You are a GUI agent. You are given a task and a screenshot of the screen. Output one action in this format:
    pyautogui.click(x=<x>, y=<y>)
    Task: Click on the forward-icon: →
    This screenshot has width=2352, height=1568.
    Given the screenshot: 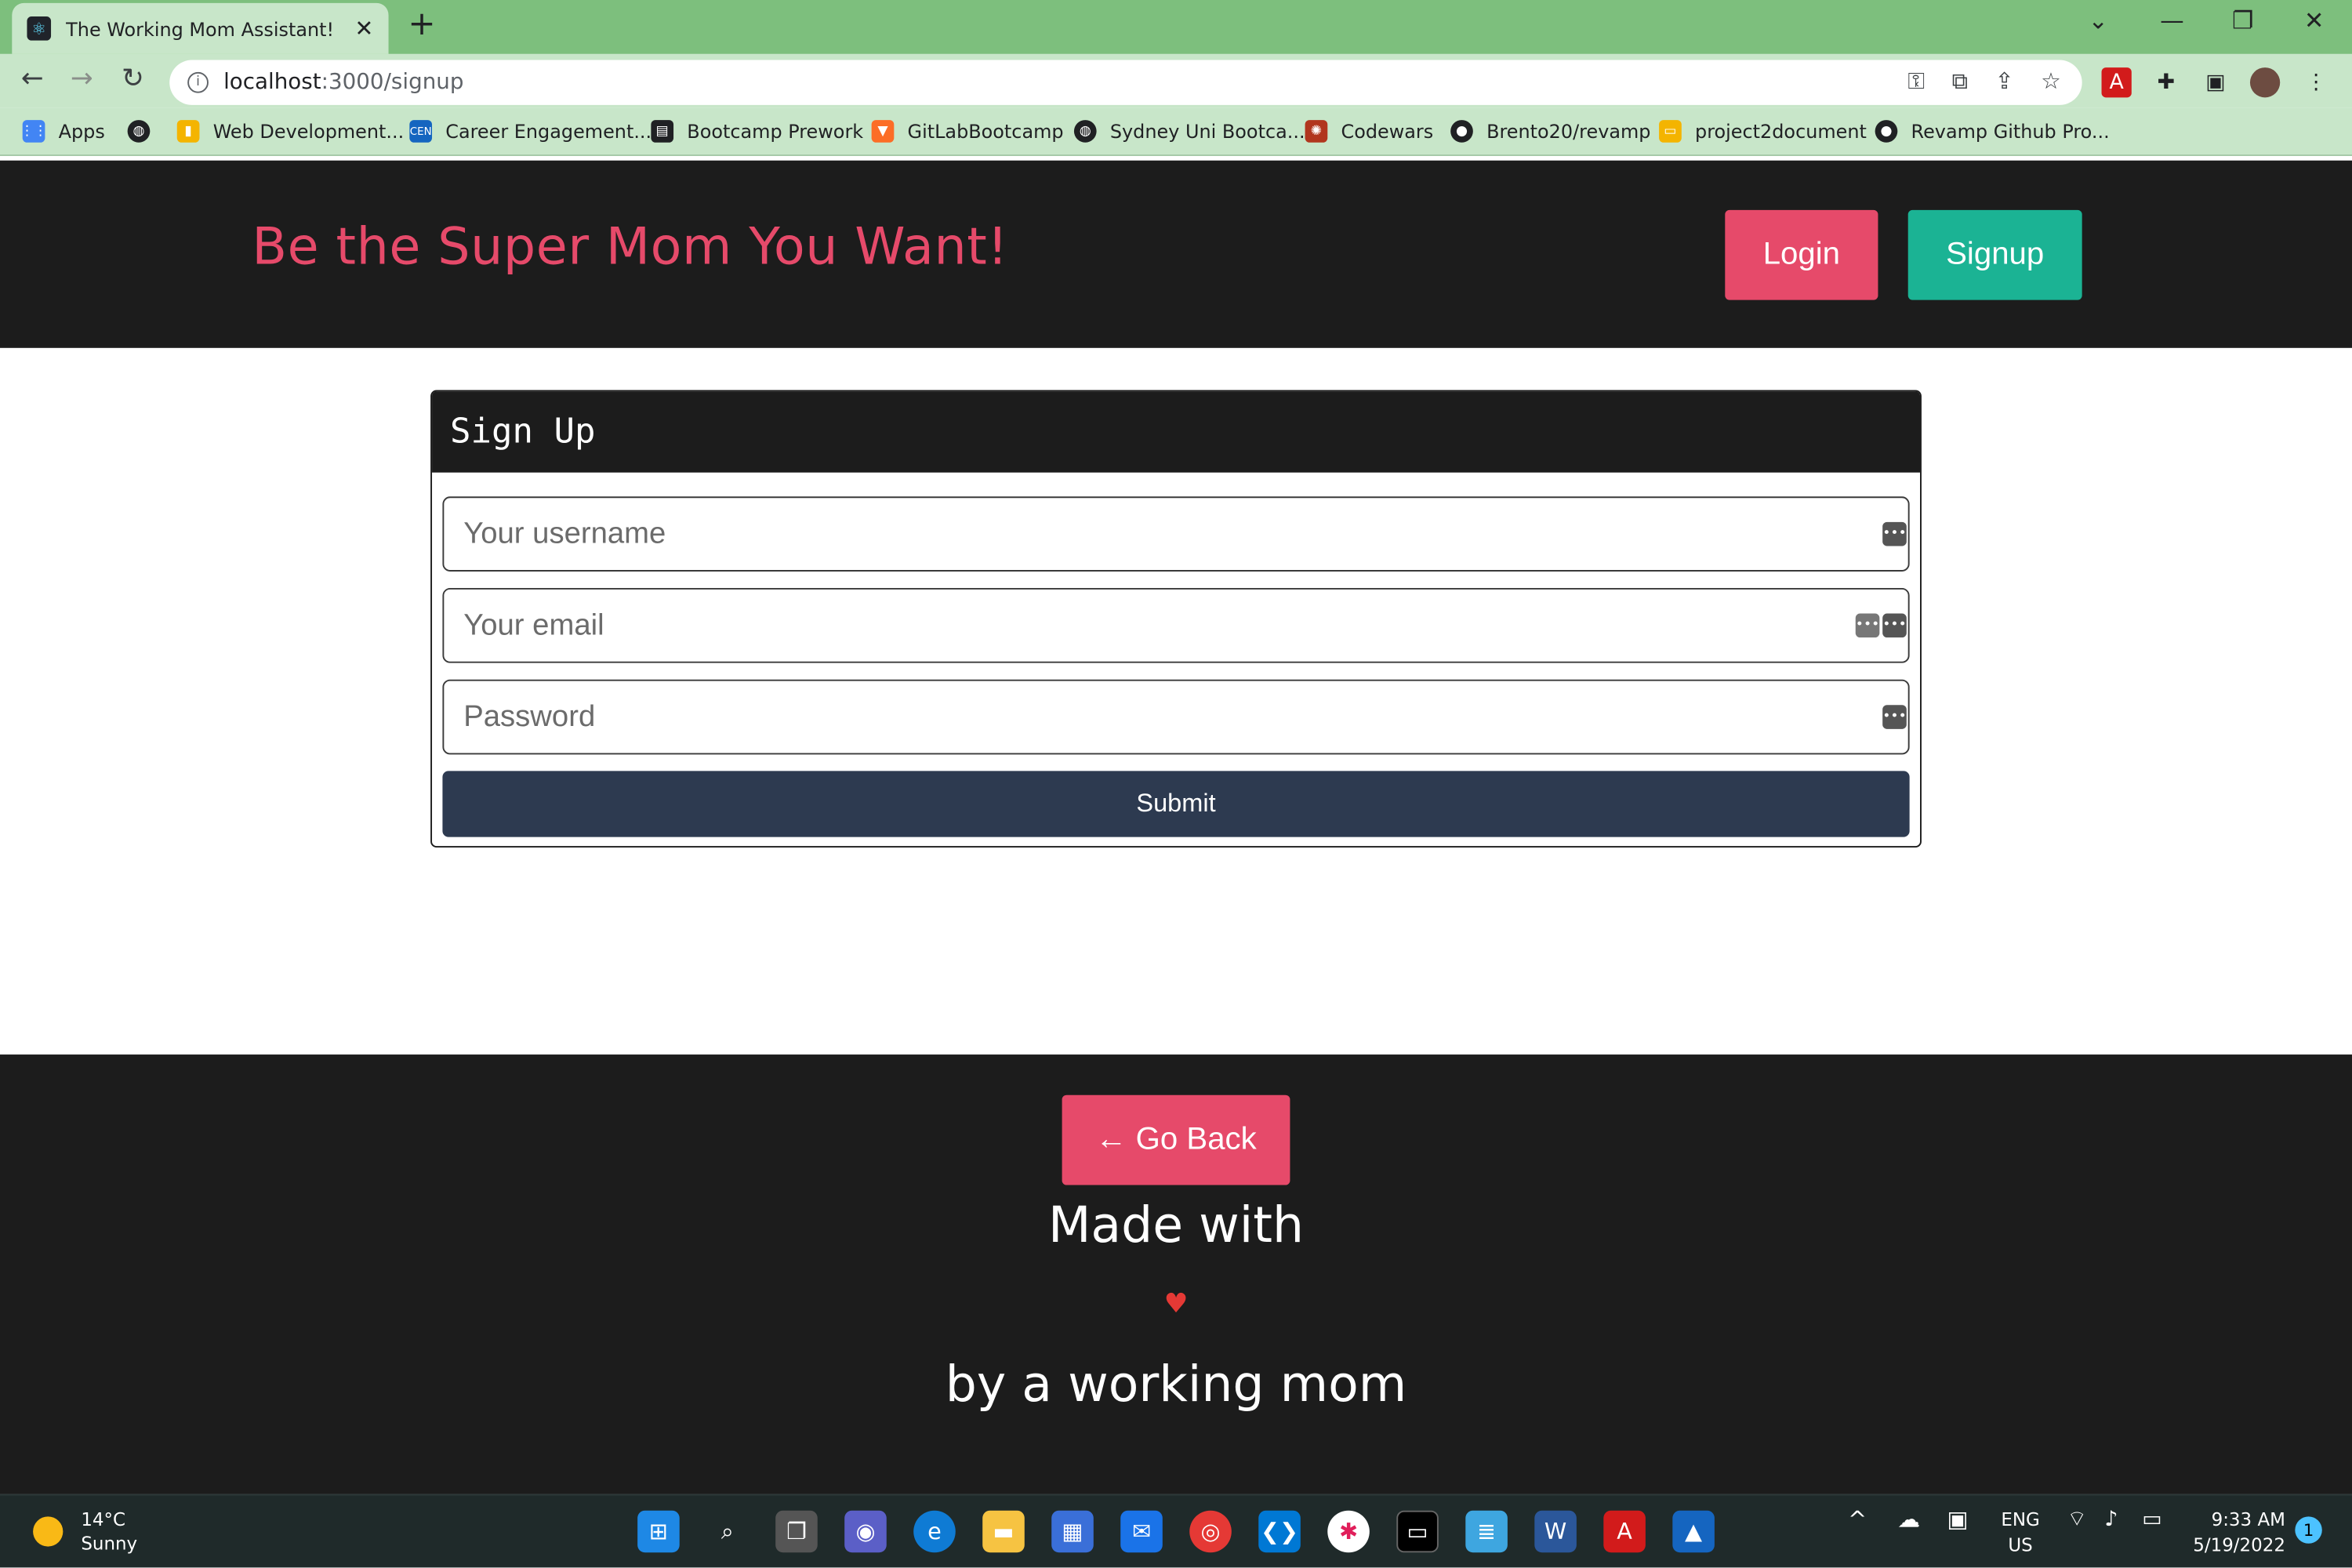 What is the action you would take?
    pyautogui.click(x=82, y=78)
    